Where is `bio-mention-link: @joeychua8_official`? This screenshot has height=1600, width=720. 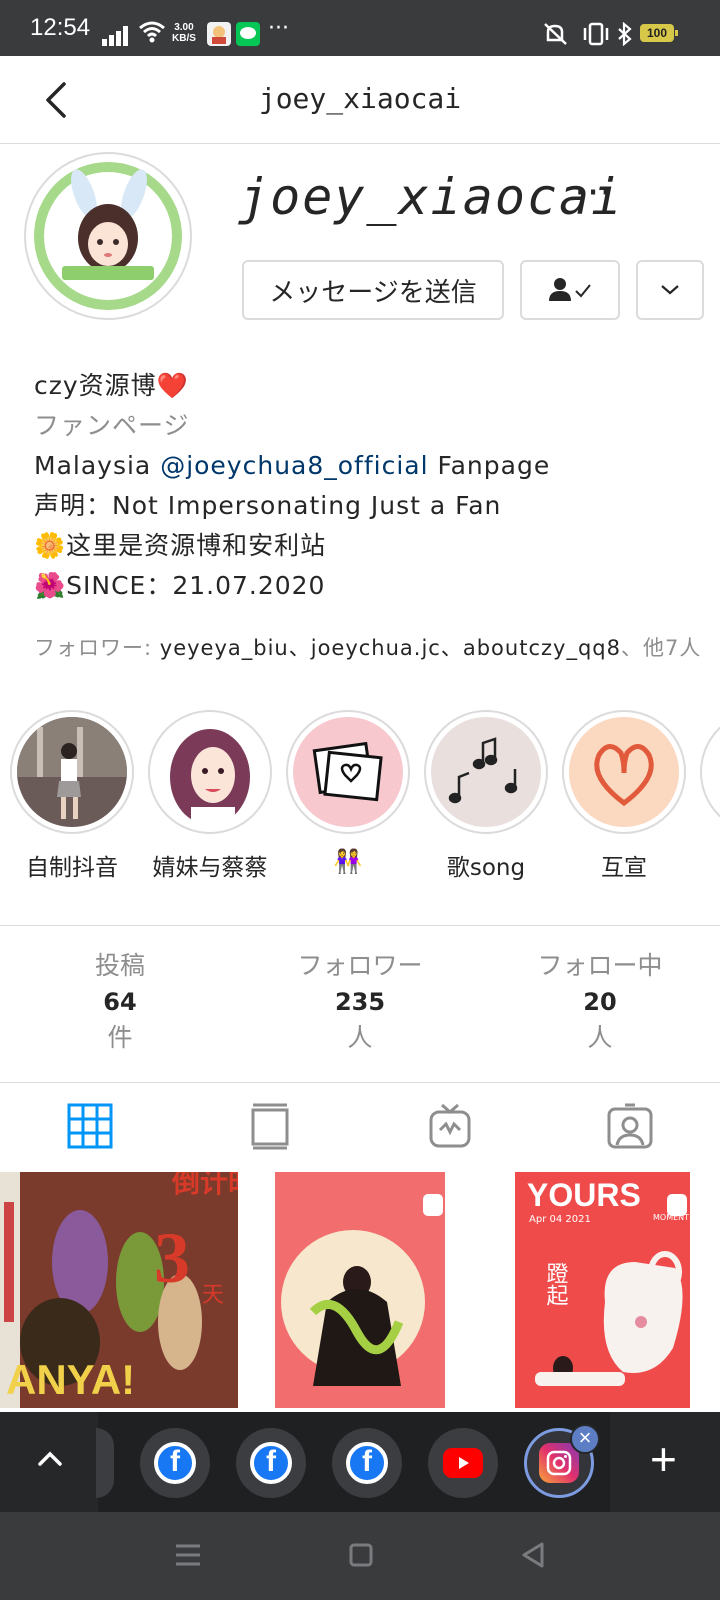 bio-mention-link: @joeychua8_official is located at coordinates (294, 465).